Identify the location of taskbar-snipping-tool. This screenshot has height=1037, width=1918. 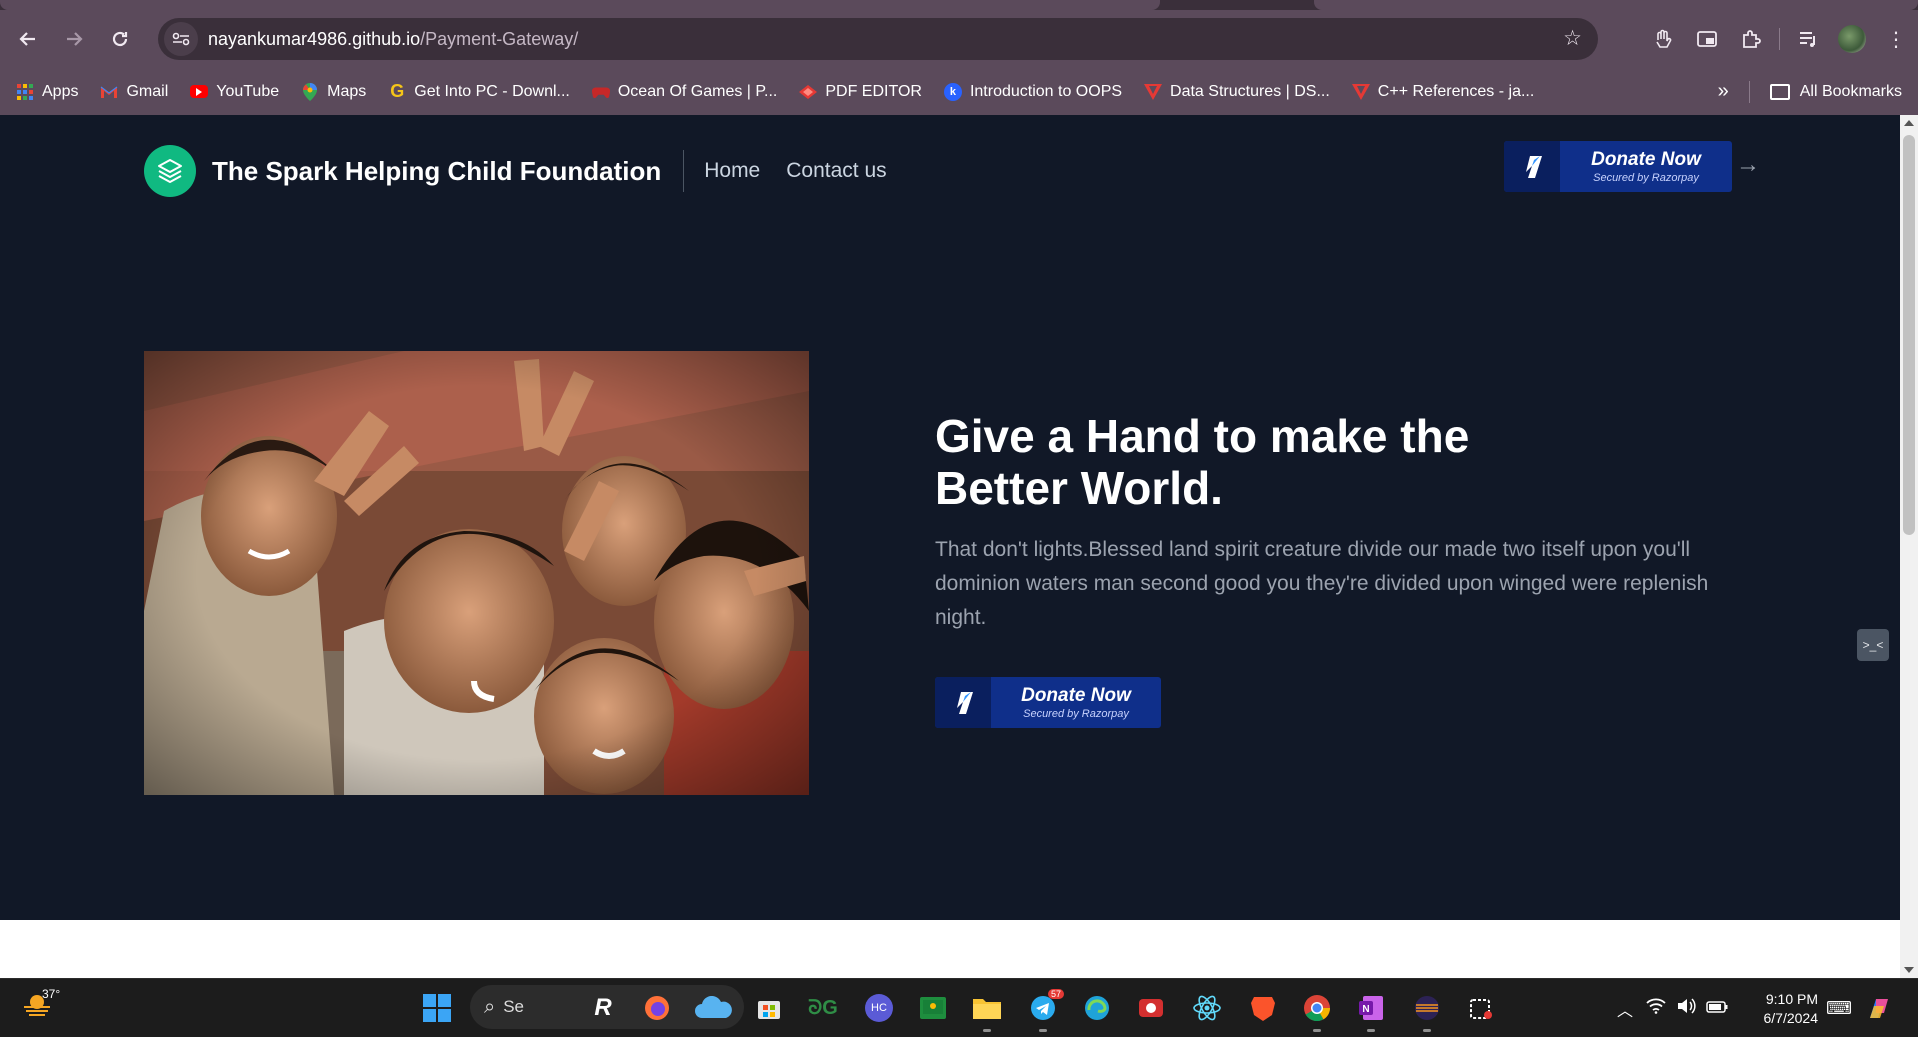
(1481, 1008).